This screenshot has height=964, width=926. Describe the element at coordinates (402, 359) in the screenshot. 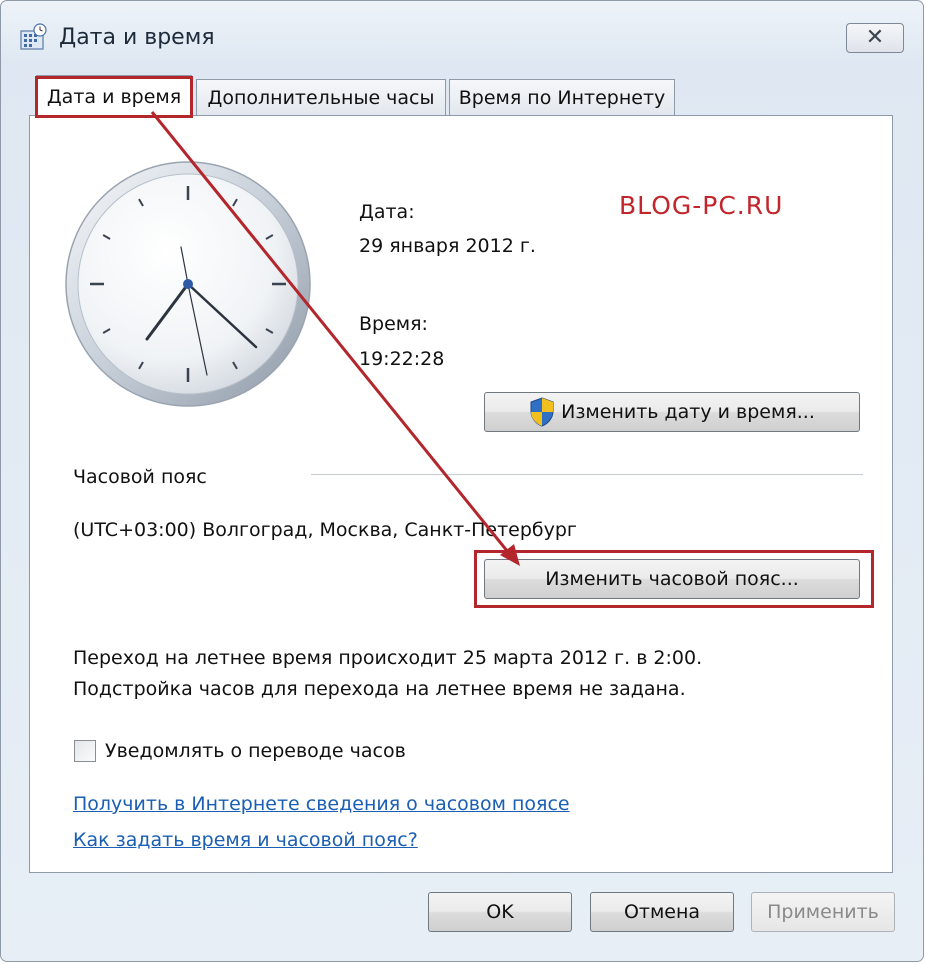

I see `time-value: 19:22:28` at that location.